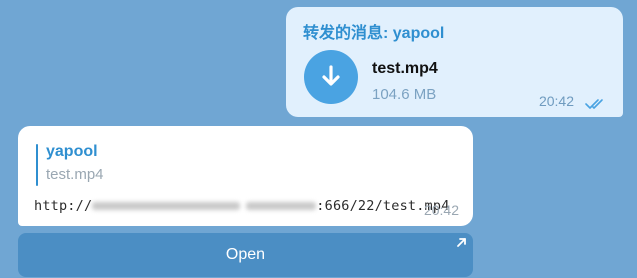  I want to click on forwarded-from-header: 转发的消息: yapool, so click(373, 31).